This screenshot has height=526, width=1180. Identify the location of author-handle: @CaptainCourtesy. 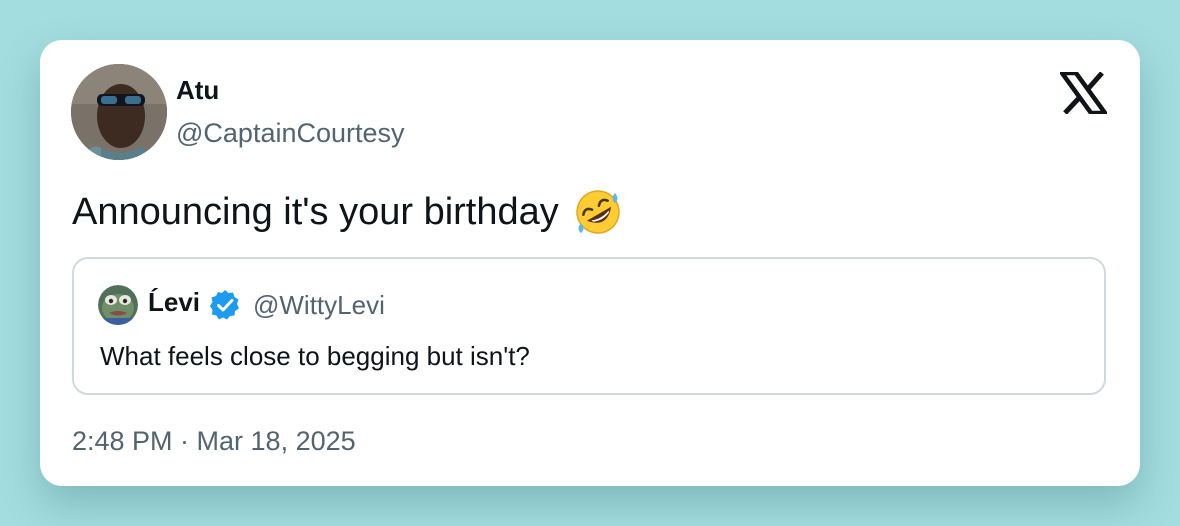
(290, 133).